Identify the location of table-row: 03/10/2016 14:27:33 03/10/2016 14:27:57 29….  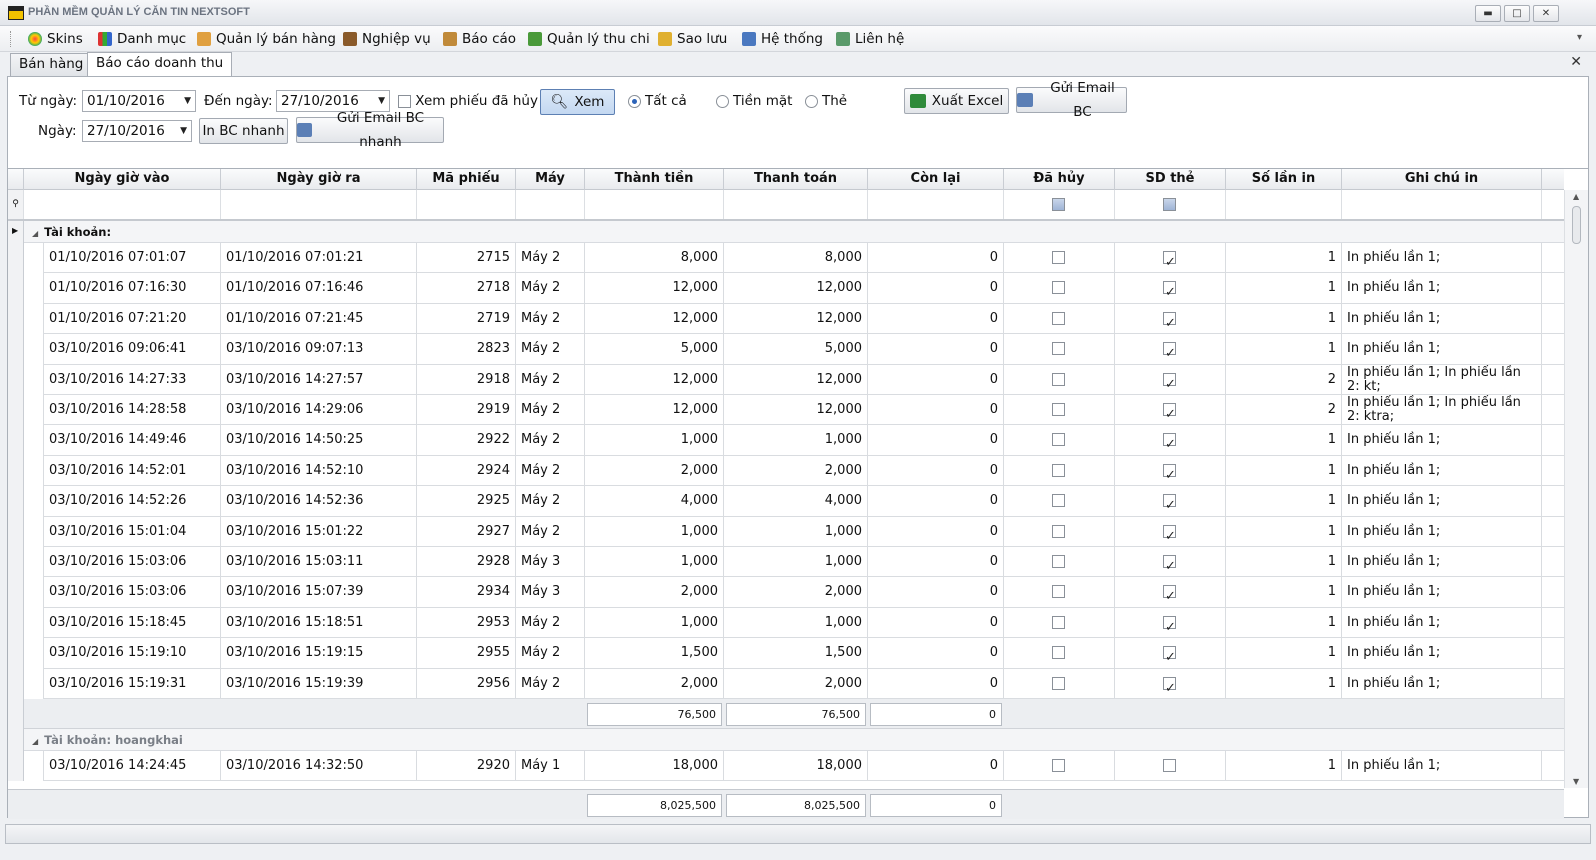
(804, 379).